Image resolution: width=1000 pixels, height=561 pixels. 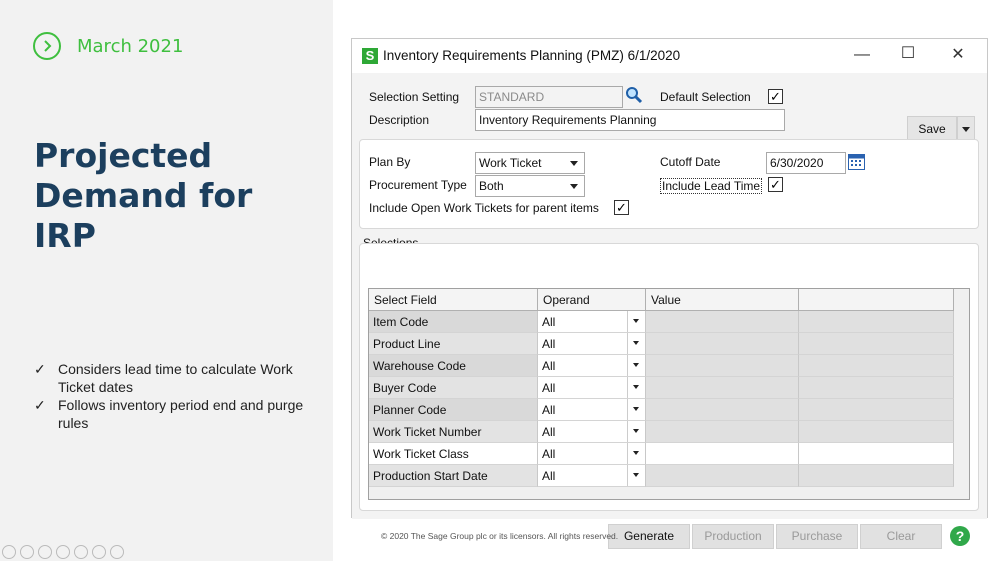 What do you see at coordinates (722, 300) in the screenshot?
I see `column-header: Value` at bounding box center [722, 300].